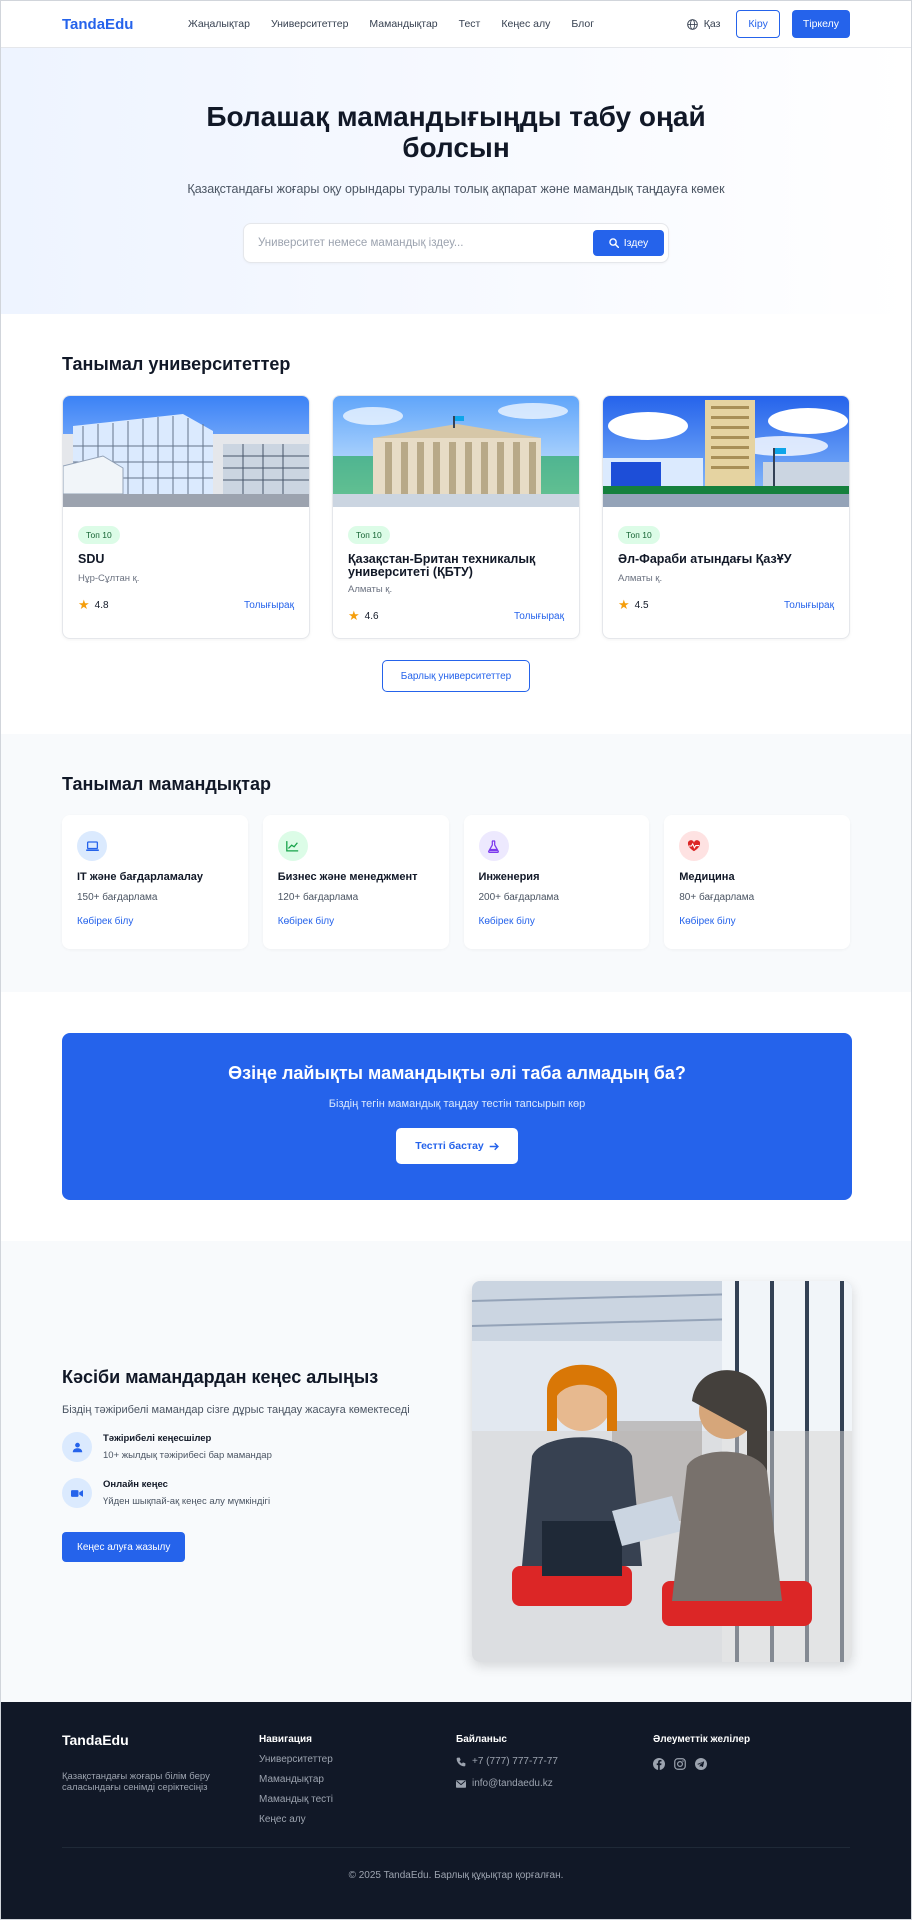  I want to click on specialty-name: Инженерия, so click(509, 877).